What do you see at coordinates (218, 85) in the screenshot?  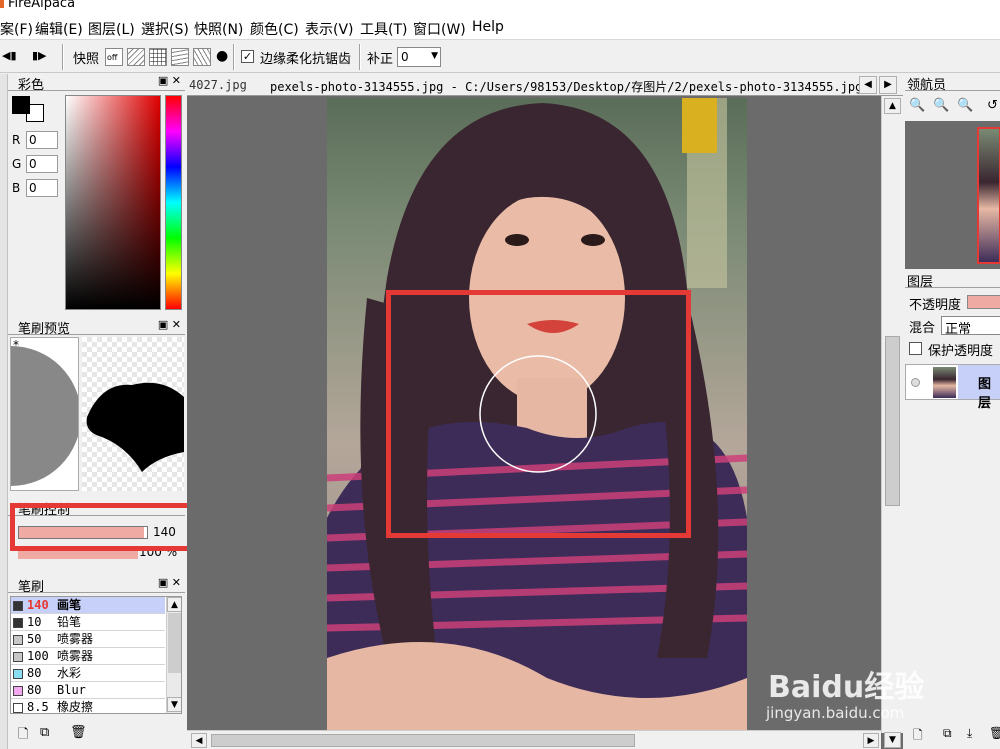 I see `tab-previous-doc: 4027.jpg` at bounding box center [218, 85].